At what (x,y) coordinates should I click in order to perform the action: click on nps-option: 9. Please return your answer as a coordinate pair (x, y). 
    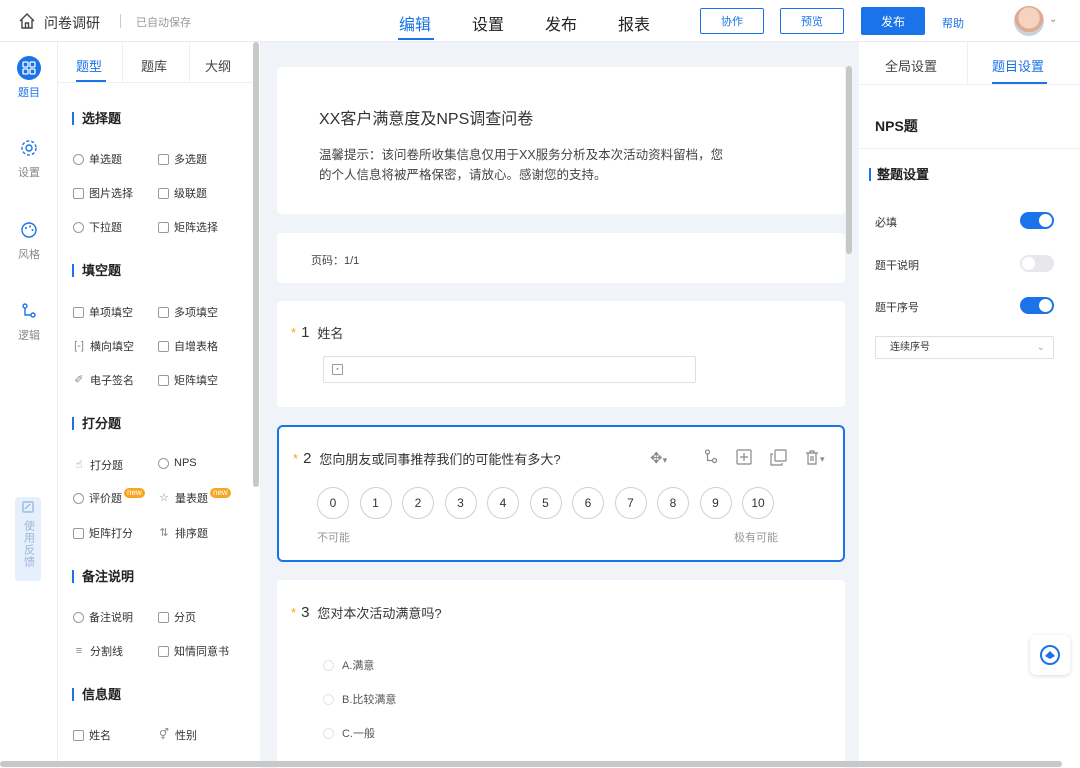
    Looking at the image, I should click on (715, 503).